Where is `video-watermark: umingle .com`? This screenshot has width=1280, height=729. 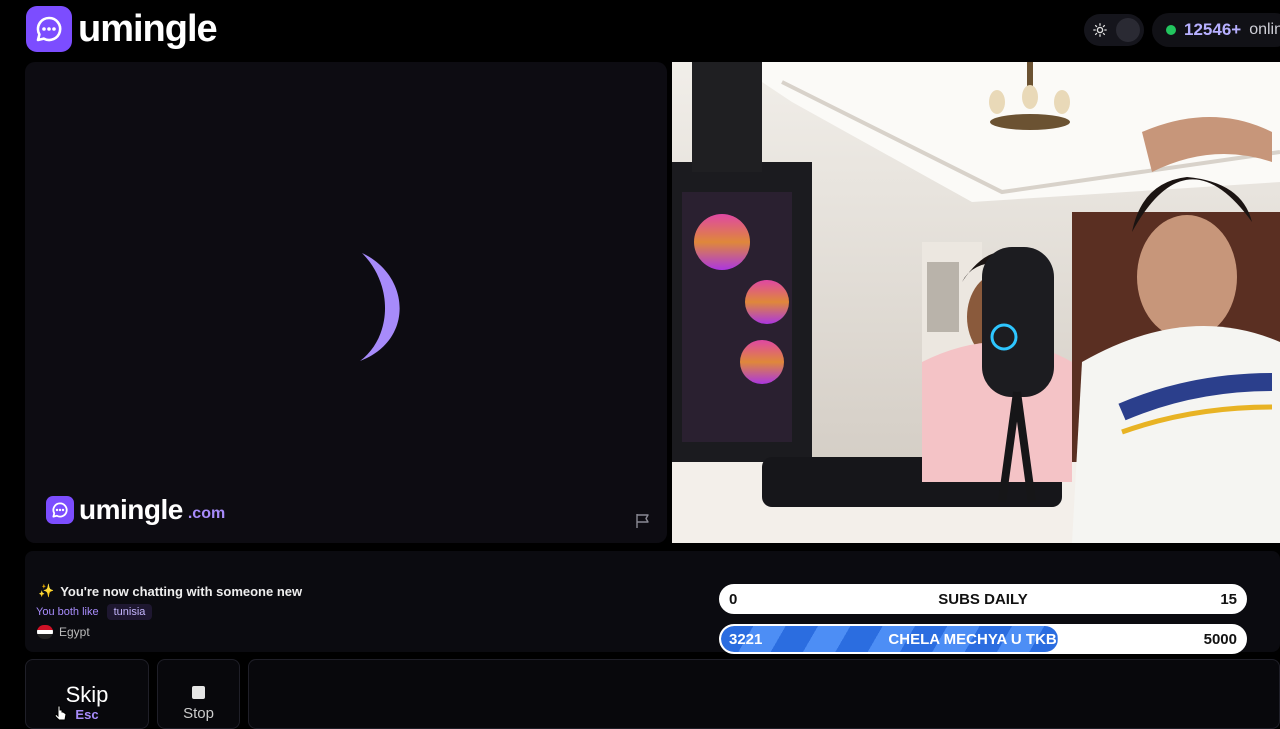
video-watermark: umingle .com is located at coordinates (135, 510).